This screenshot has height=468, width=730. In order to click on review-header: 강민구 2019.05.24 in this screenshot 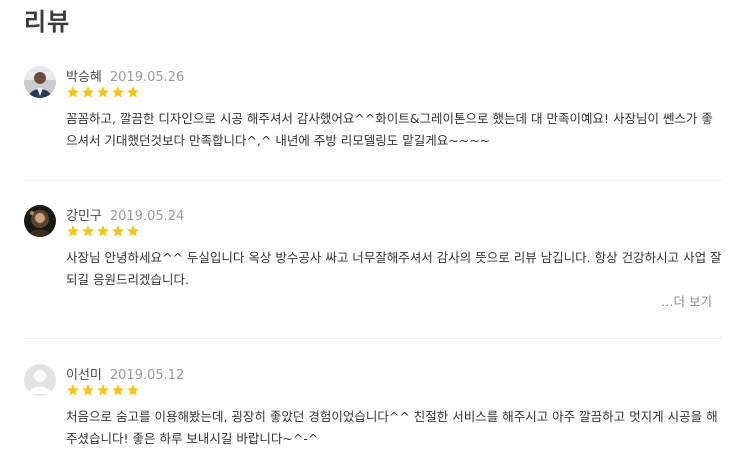, I will do `click(373, 222)`.